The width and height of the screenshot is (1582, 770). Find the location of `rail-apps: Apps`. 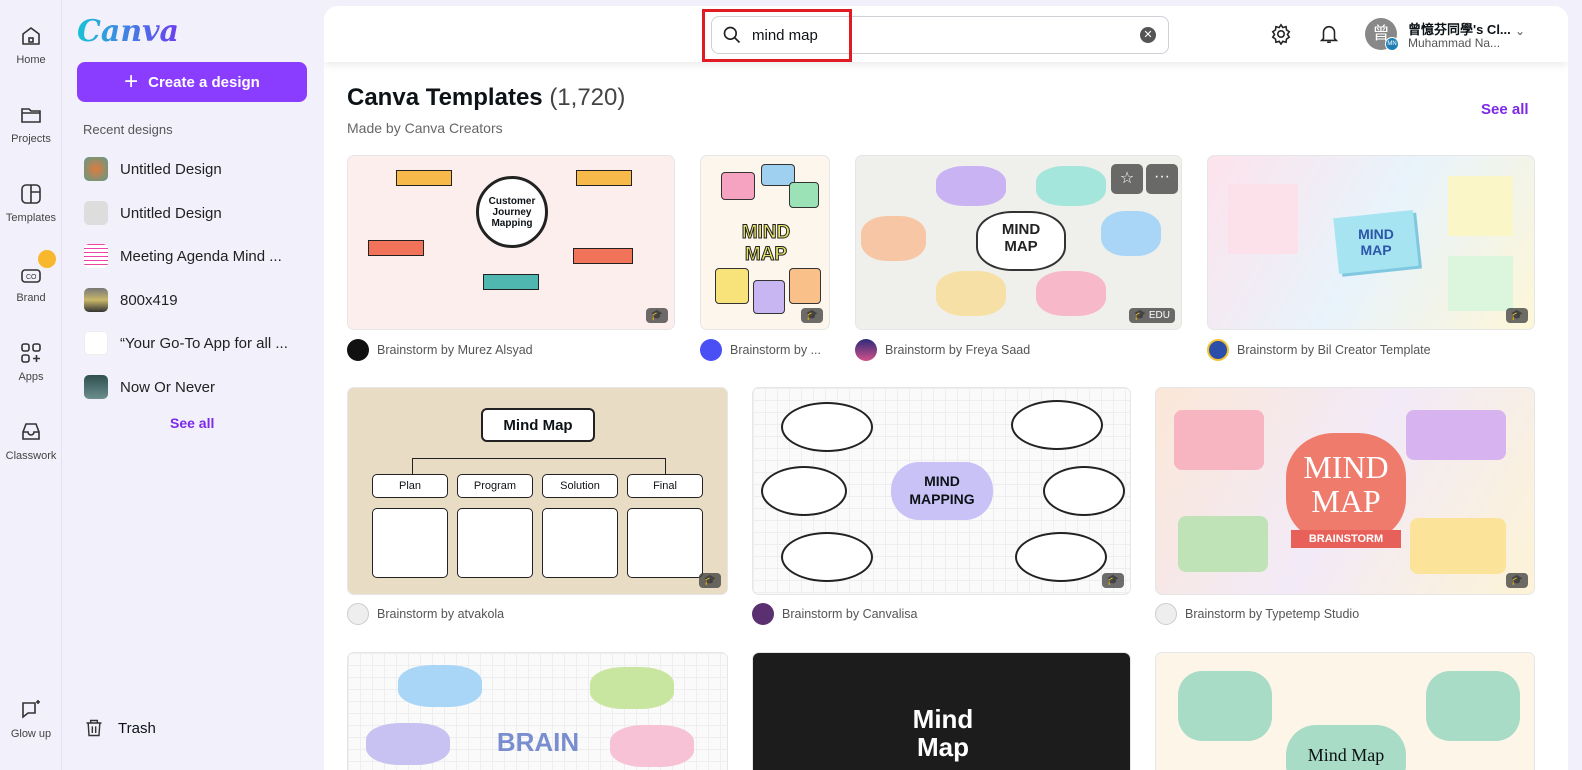

rail-apps: Apps is located at coordinates (31, 362).